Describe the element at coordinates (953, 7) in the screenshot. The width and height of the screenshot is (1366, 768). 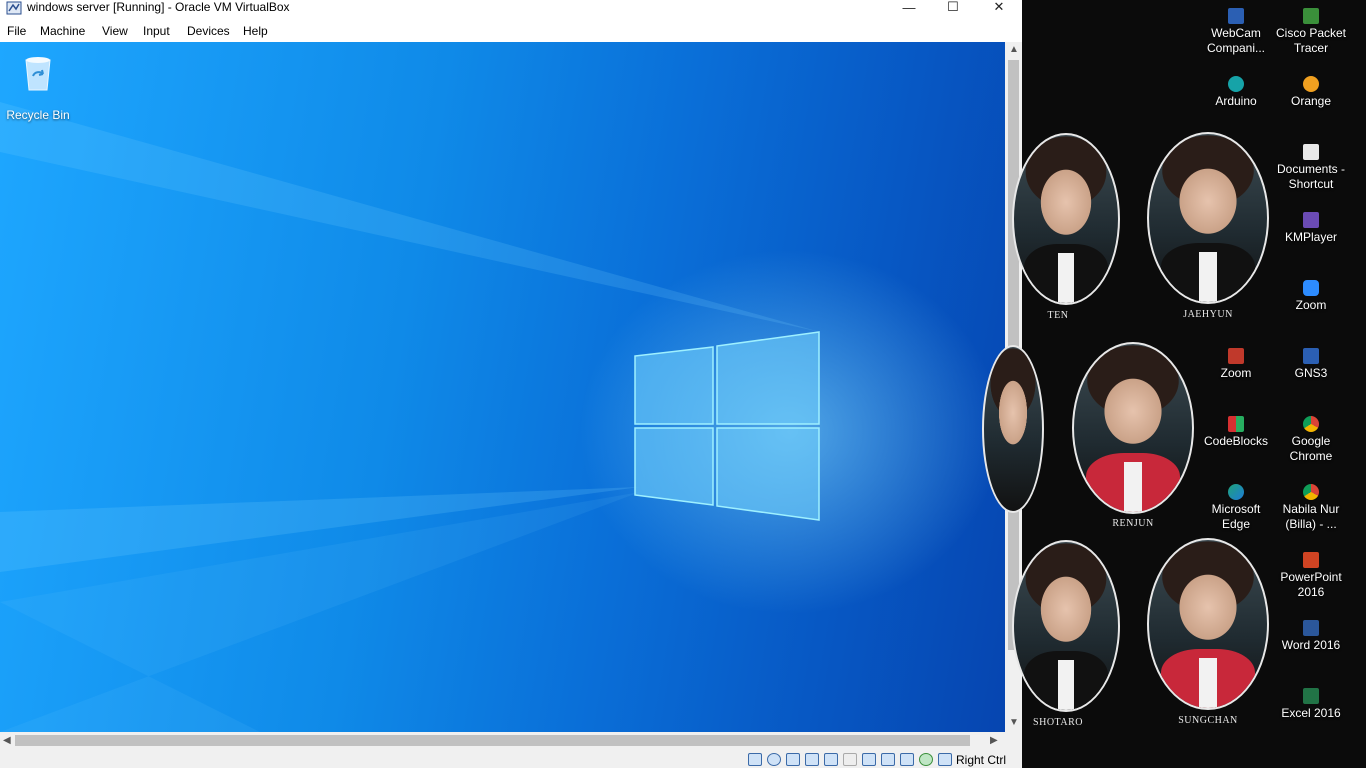
I see `maximize-button: ☐` at that location.